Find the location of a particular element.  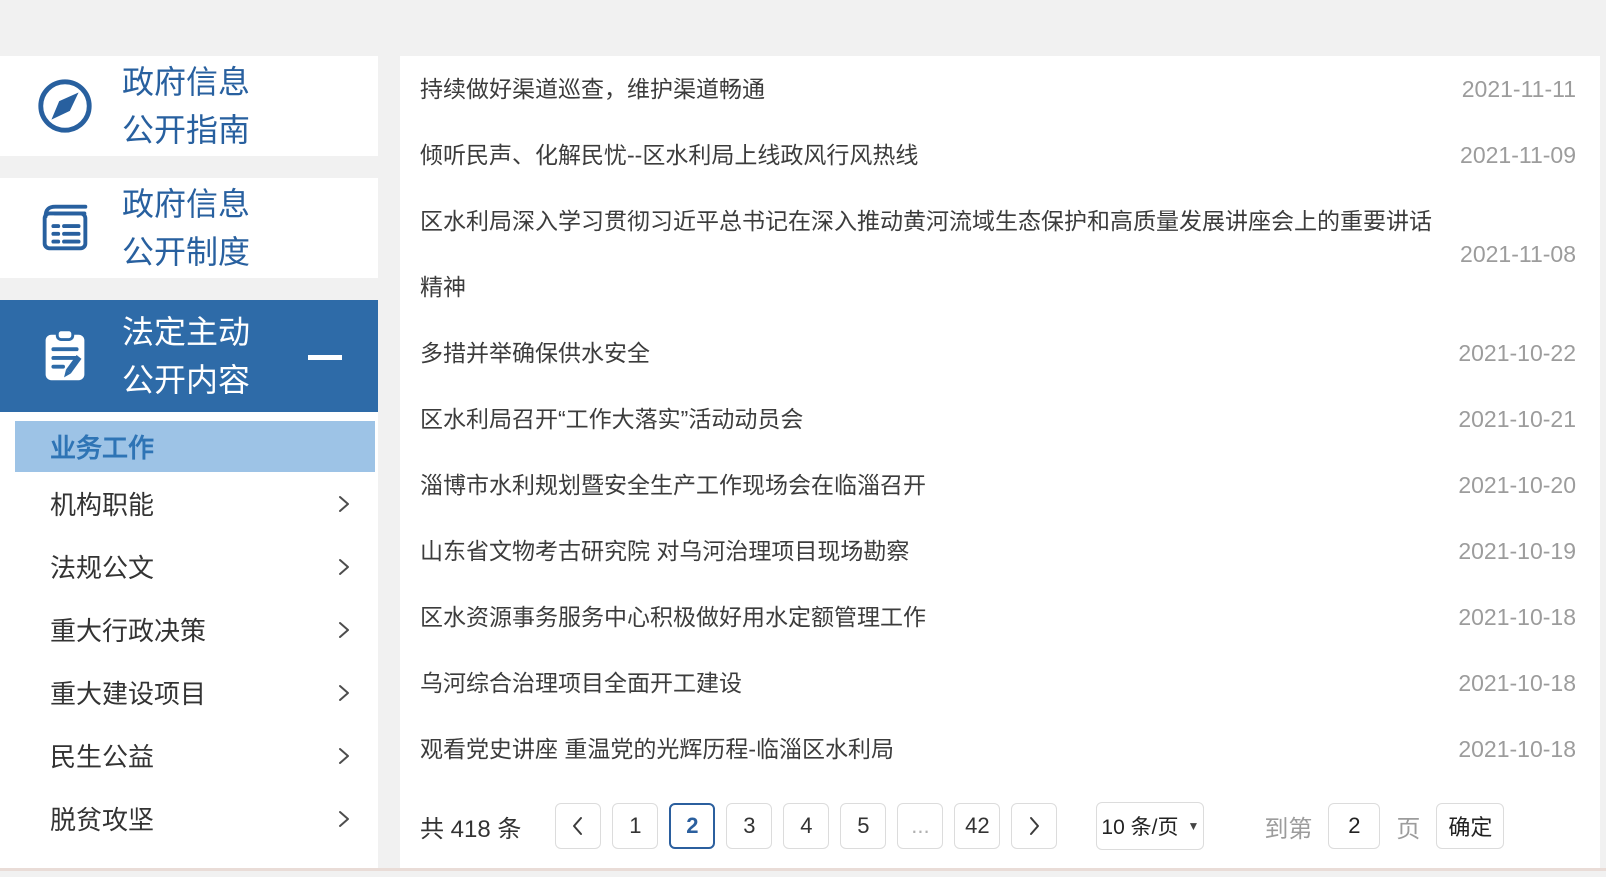

bottom-divider is located at coordinates (803, 869).